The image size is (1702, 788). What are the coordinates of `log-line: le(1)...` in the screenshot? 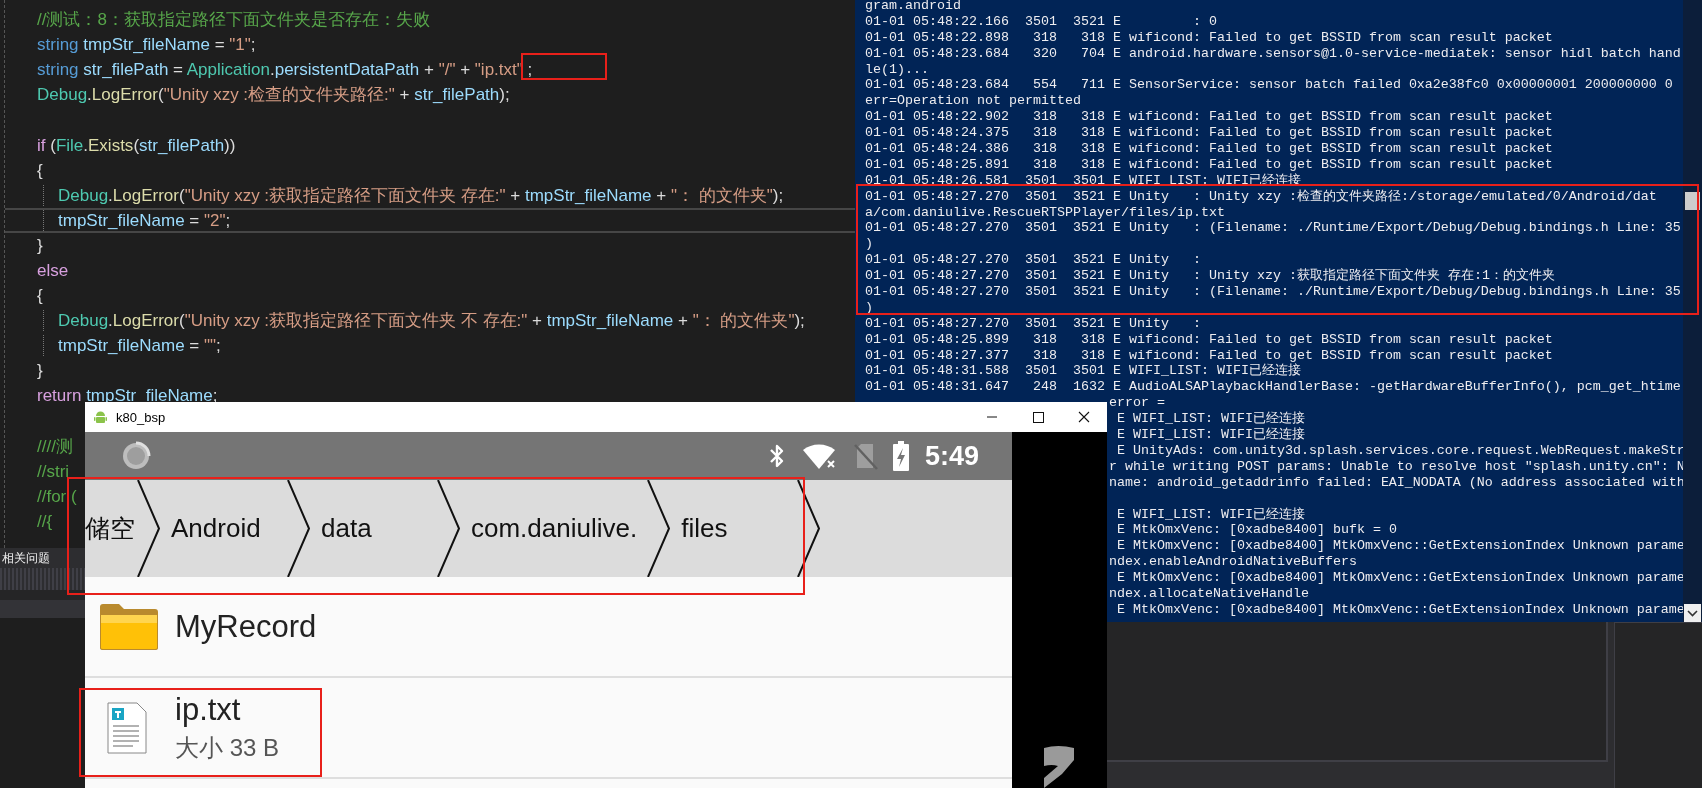 It's located at (897, 69).